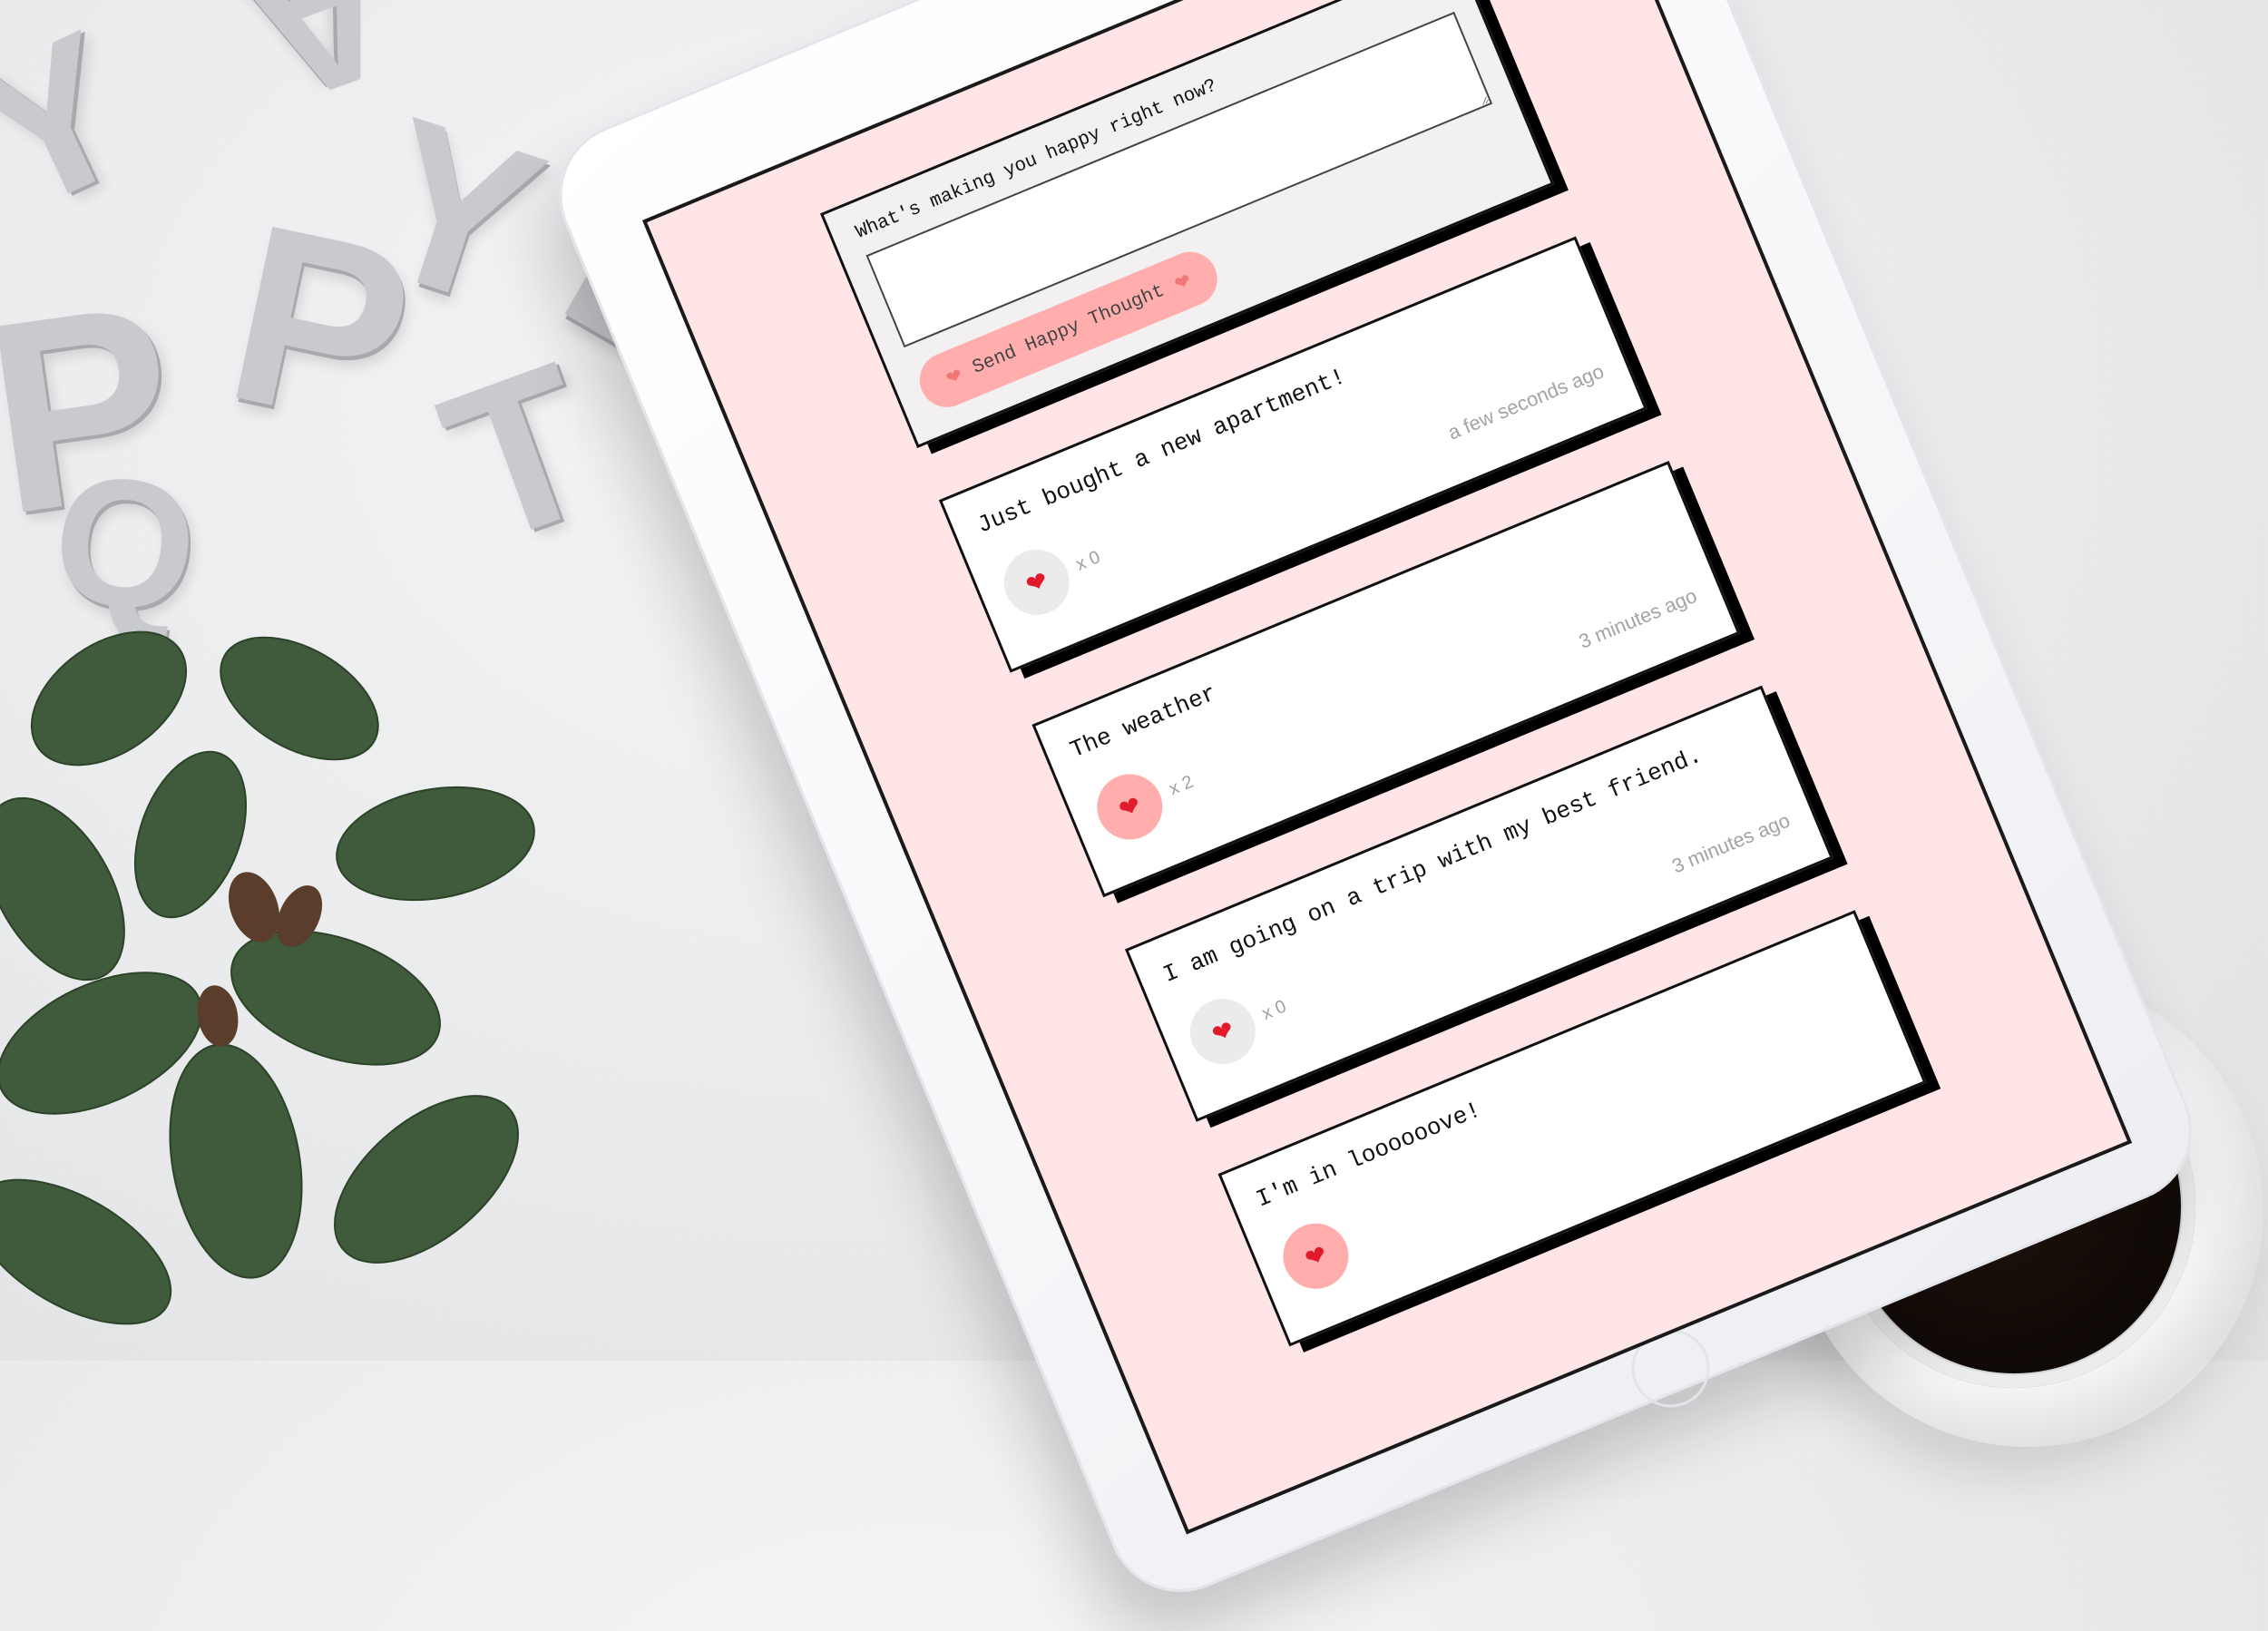 This screenshot has height=1631, width=2268. What do you see at coordinates (268, 978) in the screenshot?
I see `plant-decoration` at bounding box center [268, 978].